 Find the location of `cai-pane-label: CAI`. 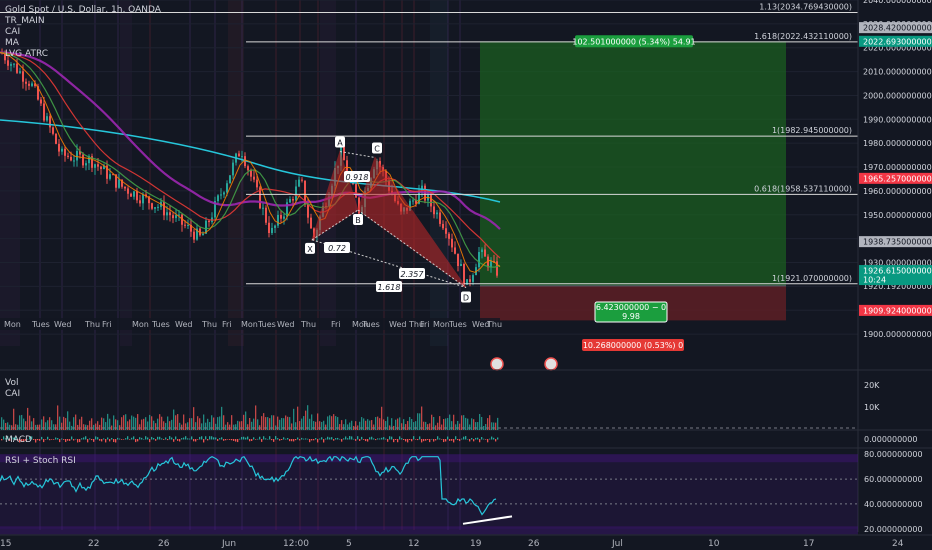

cai-pane-label: CAI is located at coordinates (12, 394).